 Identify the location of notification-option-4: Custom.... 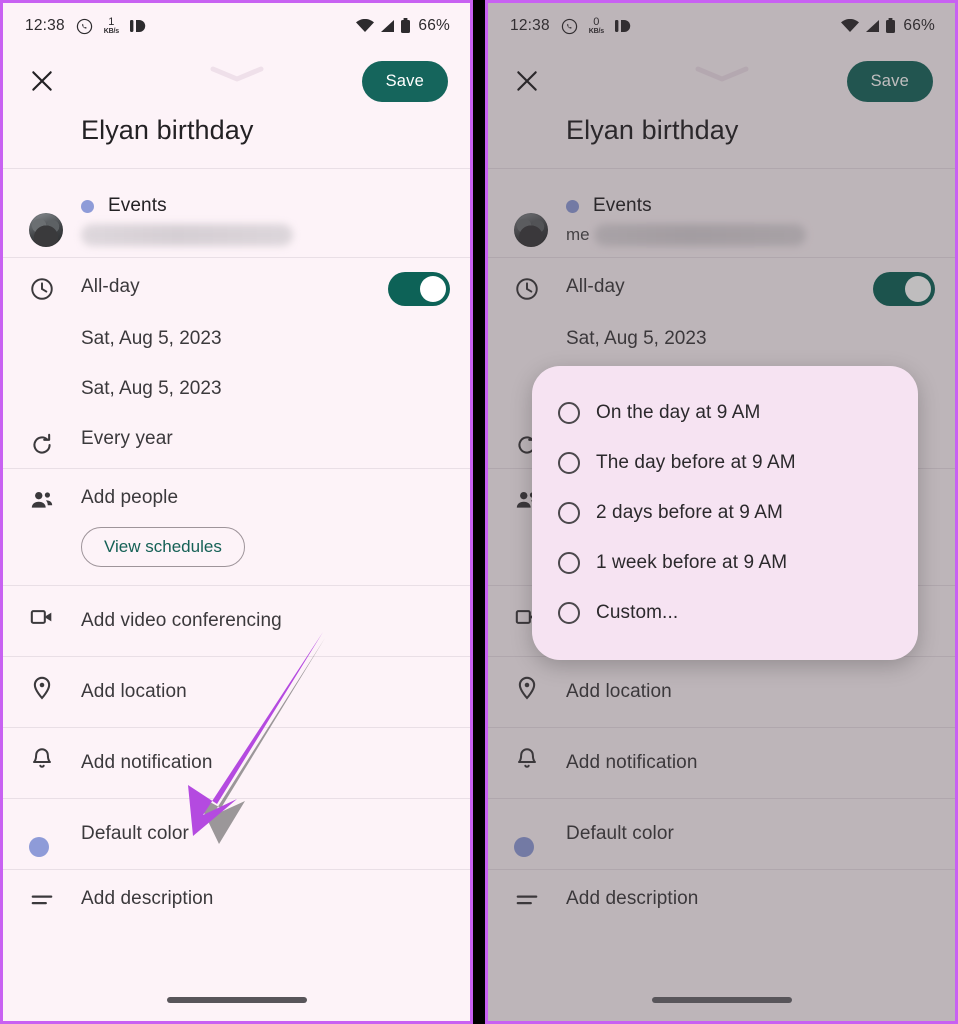
(725, 613).